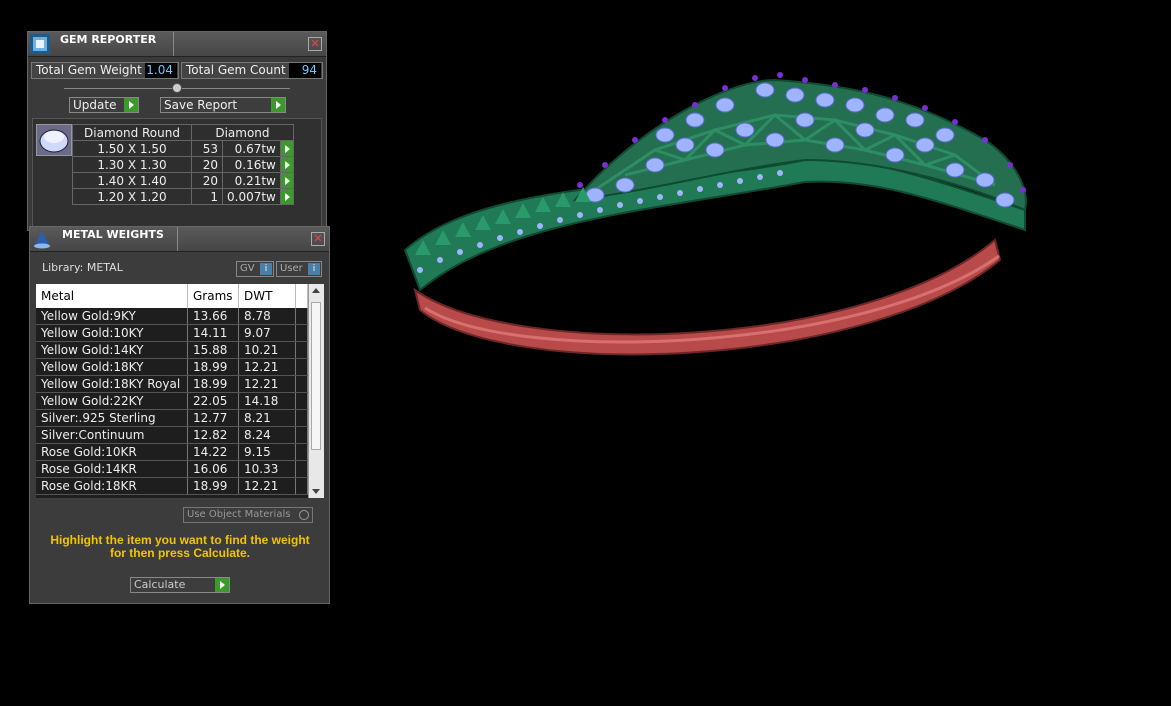 This screenshot has height=706, width=1171. I want to click on metal-dwt: 9.07, so click(267, 333).